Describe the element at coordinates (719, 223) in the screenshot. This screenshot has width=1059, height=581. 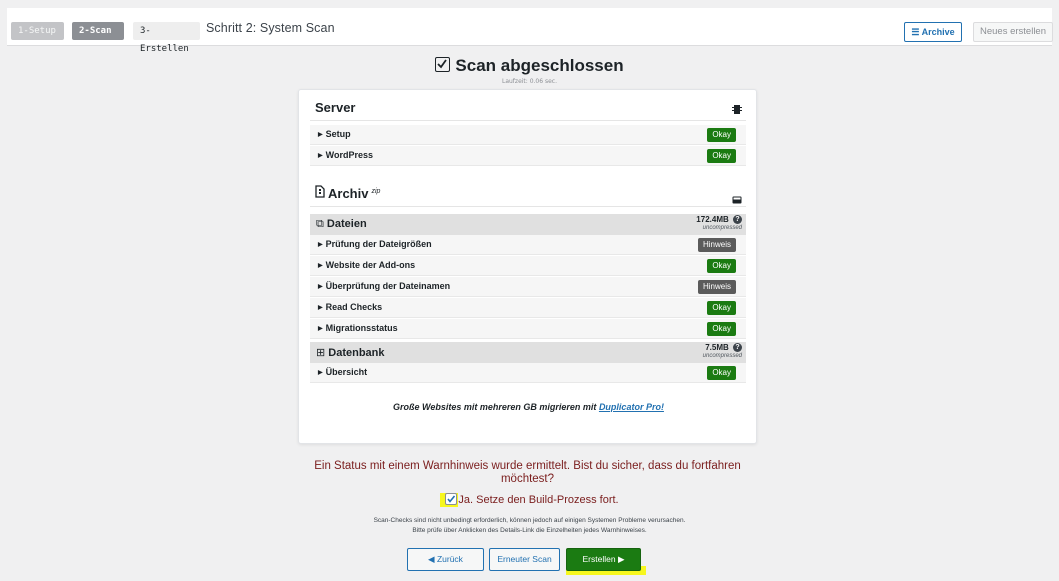
I see `files-size: 172.4MB ? uncompressed` at that location.